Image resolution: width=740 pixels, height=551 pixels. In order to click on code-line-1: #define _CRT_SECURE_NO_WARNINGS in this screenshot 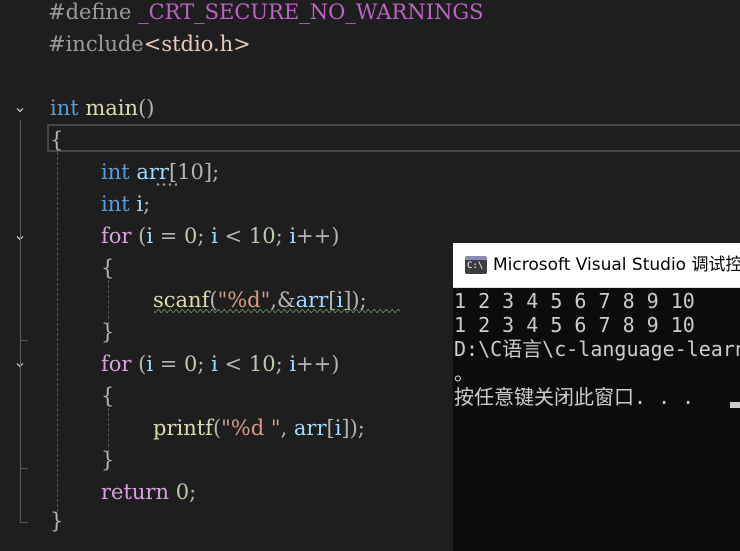, I will do `click(266, 14)`.